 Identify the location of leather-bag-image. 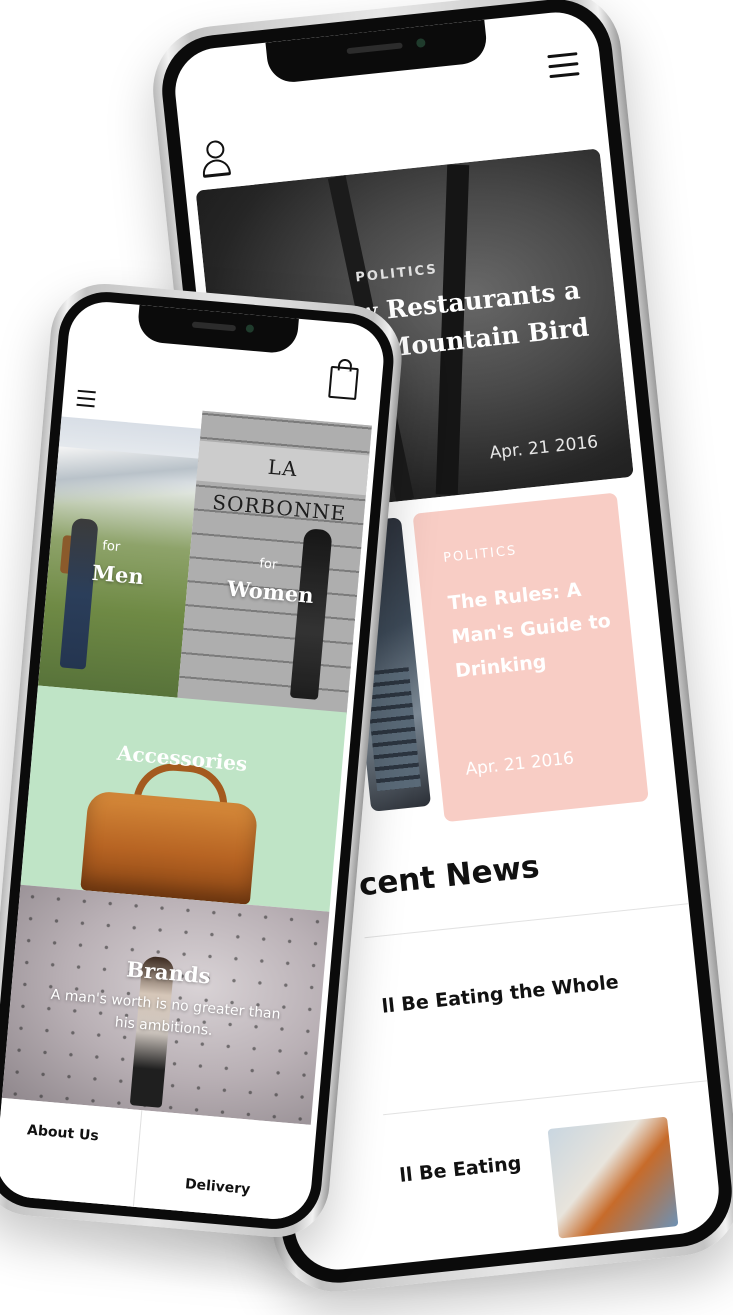
(169, 847).